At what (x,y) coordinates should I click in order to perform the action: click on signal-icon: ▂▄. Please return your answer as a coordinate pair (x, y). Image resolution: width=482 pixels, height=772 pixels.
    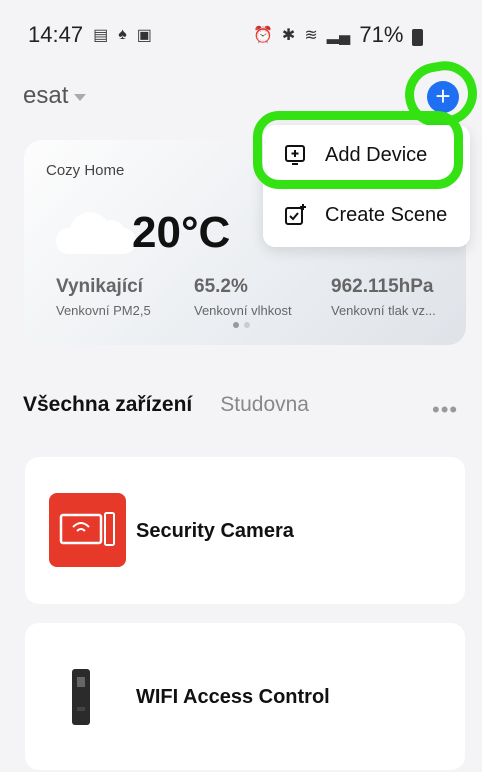
    Looking at the image, I should click on (338, 35).